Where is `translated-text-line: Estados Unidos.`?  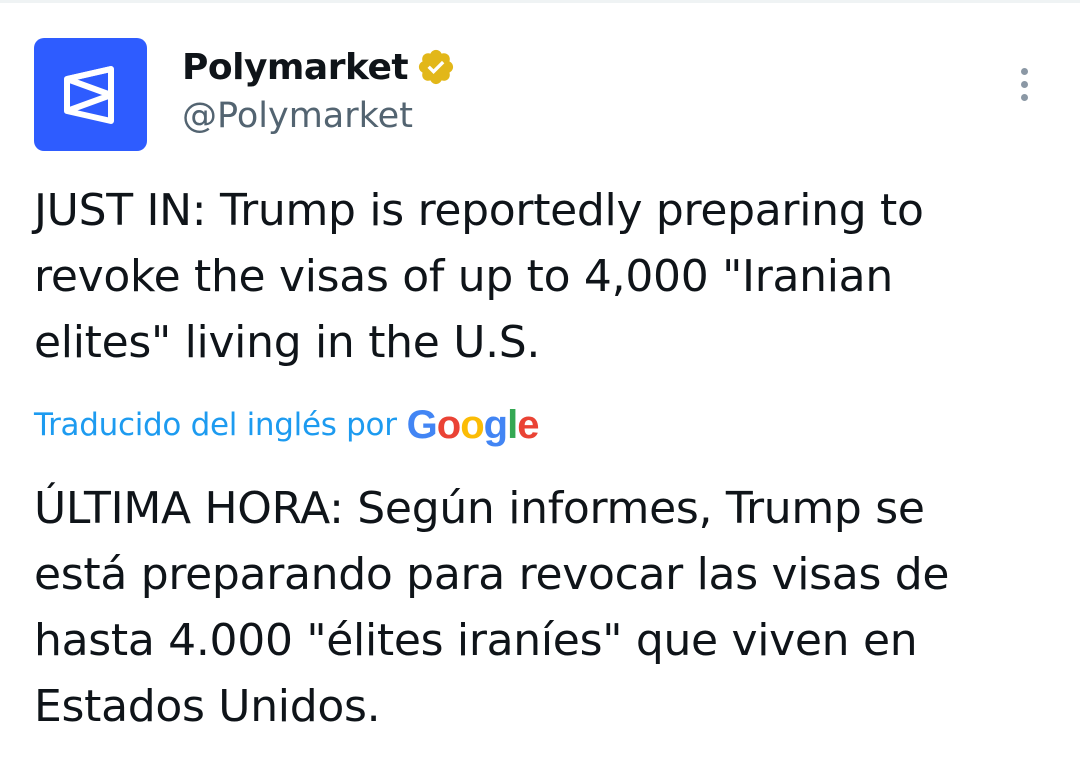 translated-text-line: Estados Unidos. is located at coordinates (207, 706).